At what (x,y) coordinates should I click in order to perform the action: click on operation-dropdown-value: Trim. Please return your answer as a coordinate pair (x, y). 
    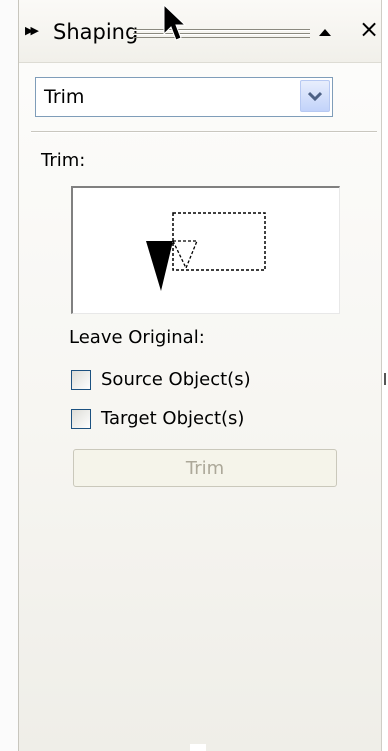
    Looking at the image, I should click on (64, 97).